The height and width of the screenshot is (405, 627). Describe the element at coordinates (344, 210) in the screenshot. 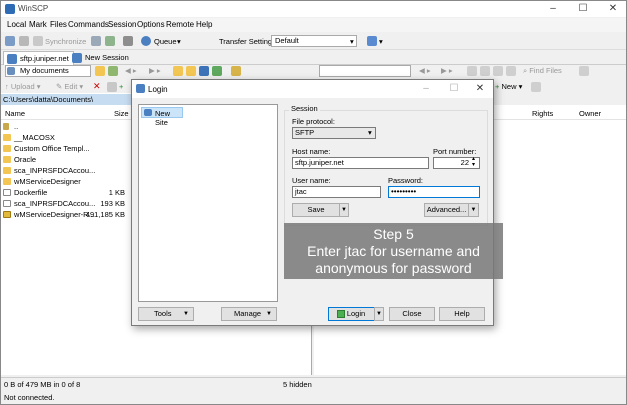

I see `save-dropdown-icon: ▼` at that location.